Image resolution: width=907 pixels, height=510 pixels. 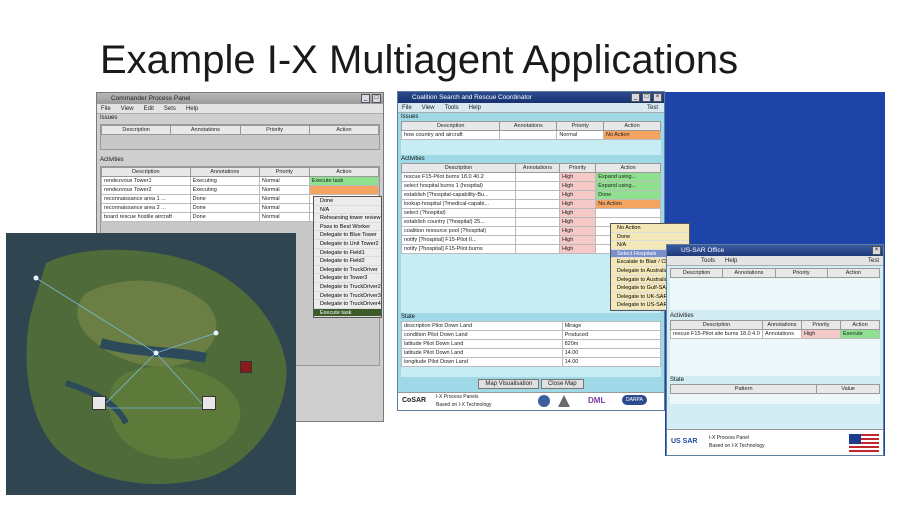 I want to click on puzzle-logo-icon, so click(x=544, y=401).